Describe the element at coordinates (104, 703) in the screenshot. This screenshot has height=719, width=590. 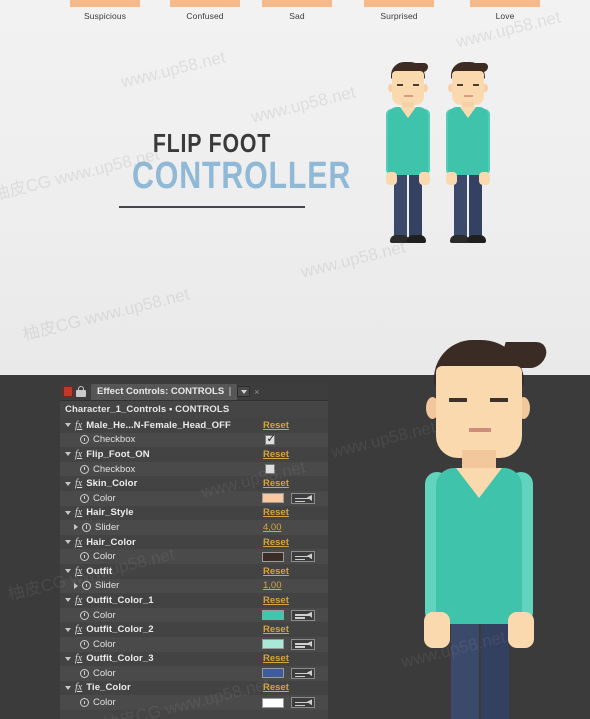
I see `property-label: Color` at that location.